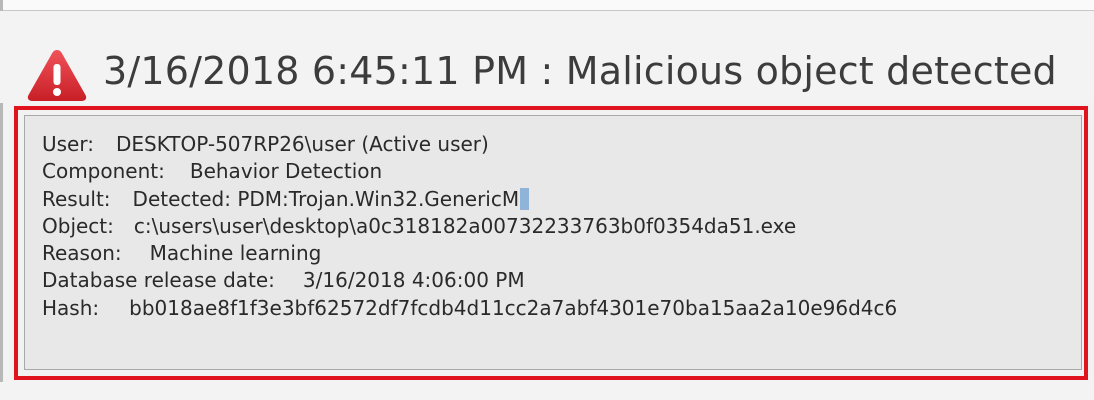 Image resolution: width=1094 pixels, height=400 pixels. I want to click on detail-value-component: Behavior Detection, so click(286, 171).